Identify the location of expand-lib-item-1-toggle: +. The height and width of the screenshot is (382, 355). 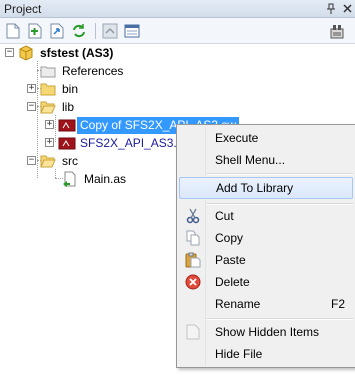
(49, 124).